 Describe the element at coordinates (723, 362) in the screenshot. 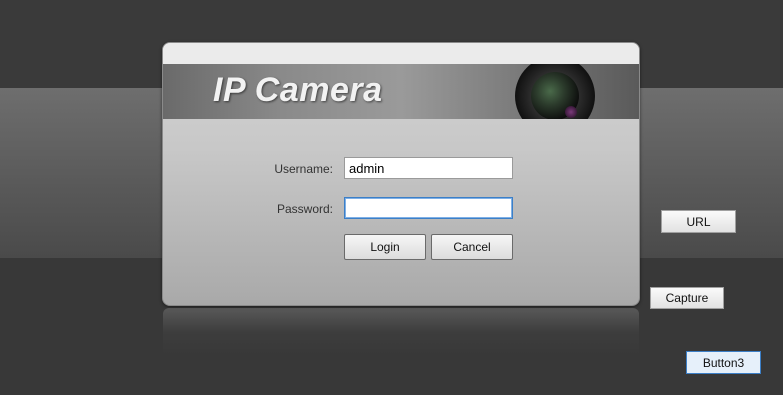

I see `button3: Button3` at that location.